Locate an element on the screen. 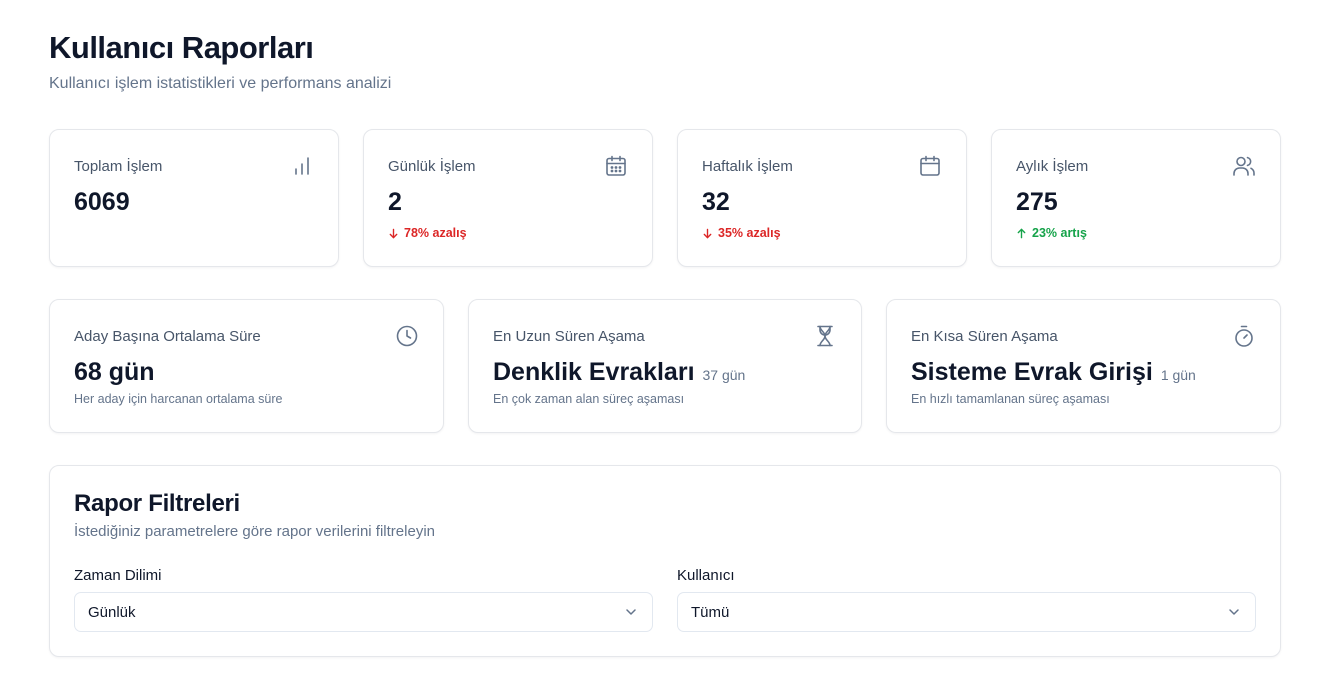 This screenshot has width=1342, height=677. detail-value-row: 68 gün is located at coordinates (114, 372).